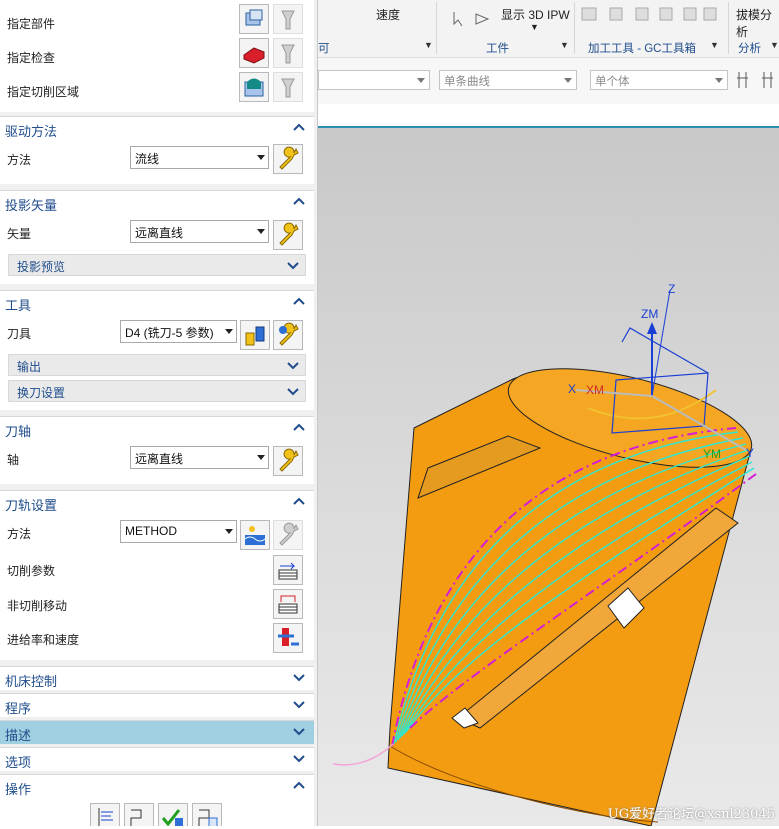 This screenshot has height=829, width=779. What do you see at coordinates (157, 302) in the screenshot?
I see `tool-header: 工具` at bounding box center [157, 302].